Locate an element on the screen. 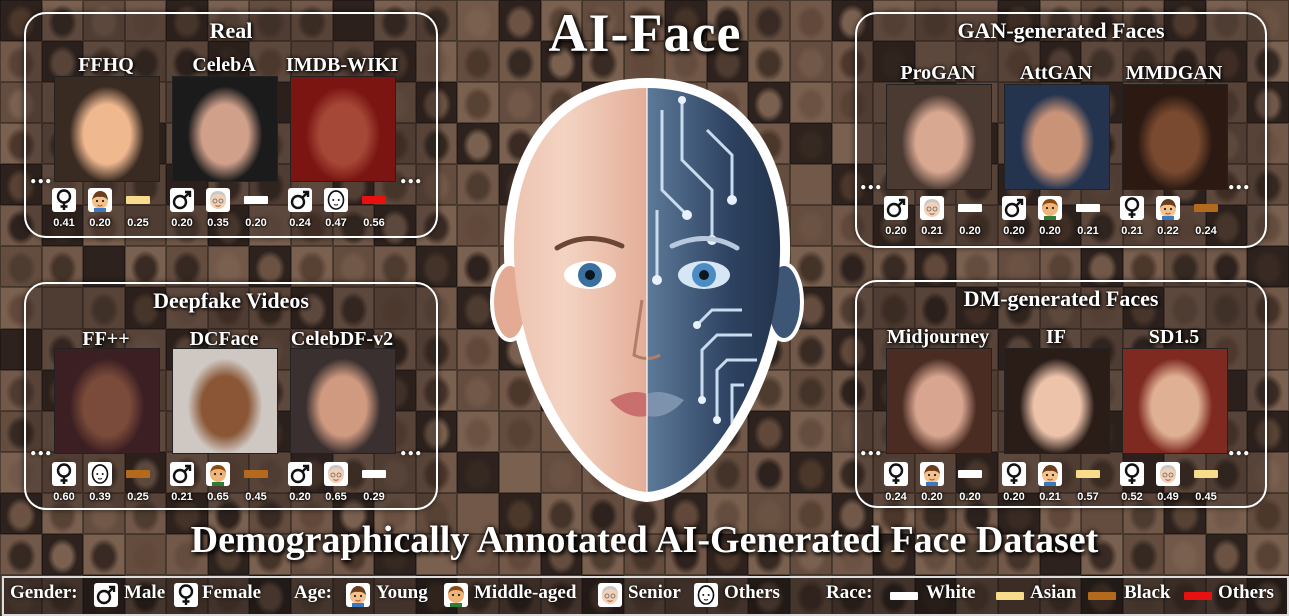 The image size is (1289, 616). dataset-name: MMDGAN is located at coordinates (1174, 73).